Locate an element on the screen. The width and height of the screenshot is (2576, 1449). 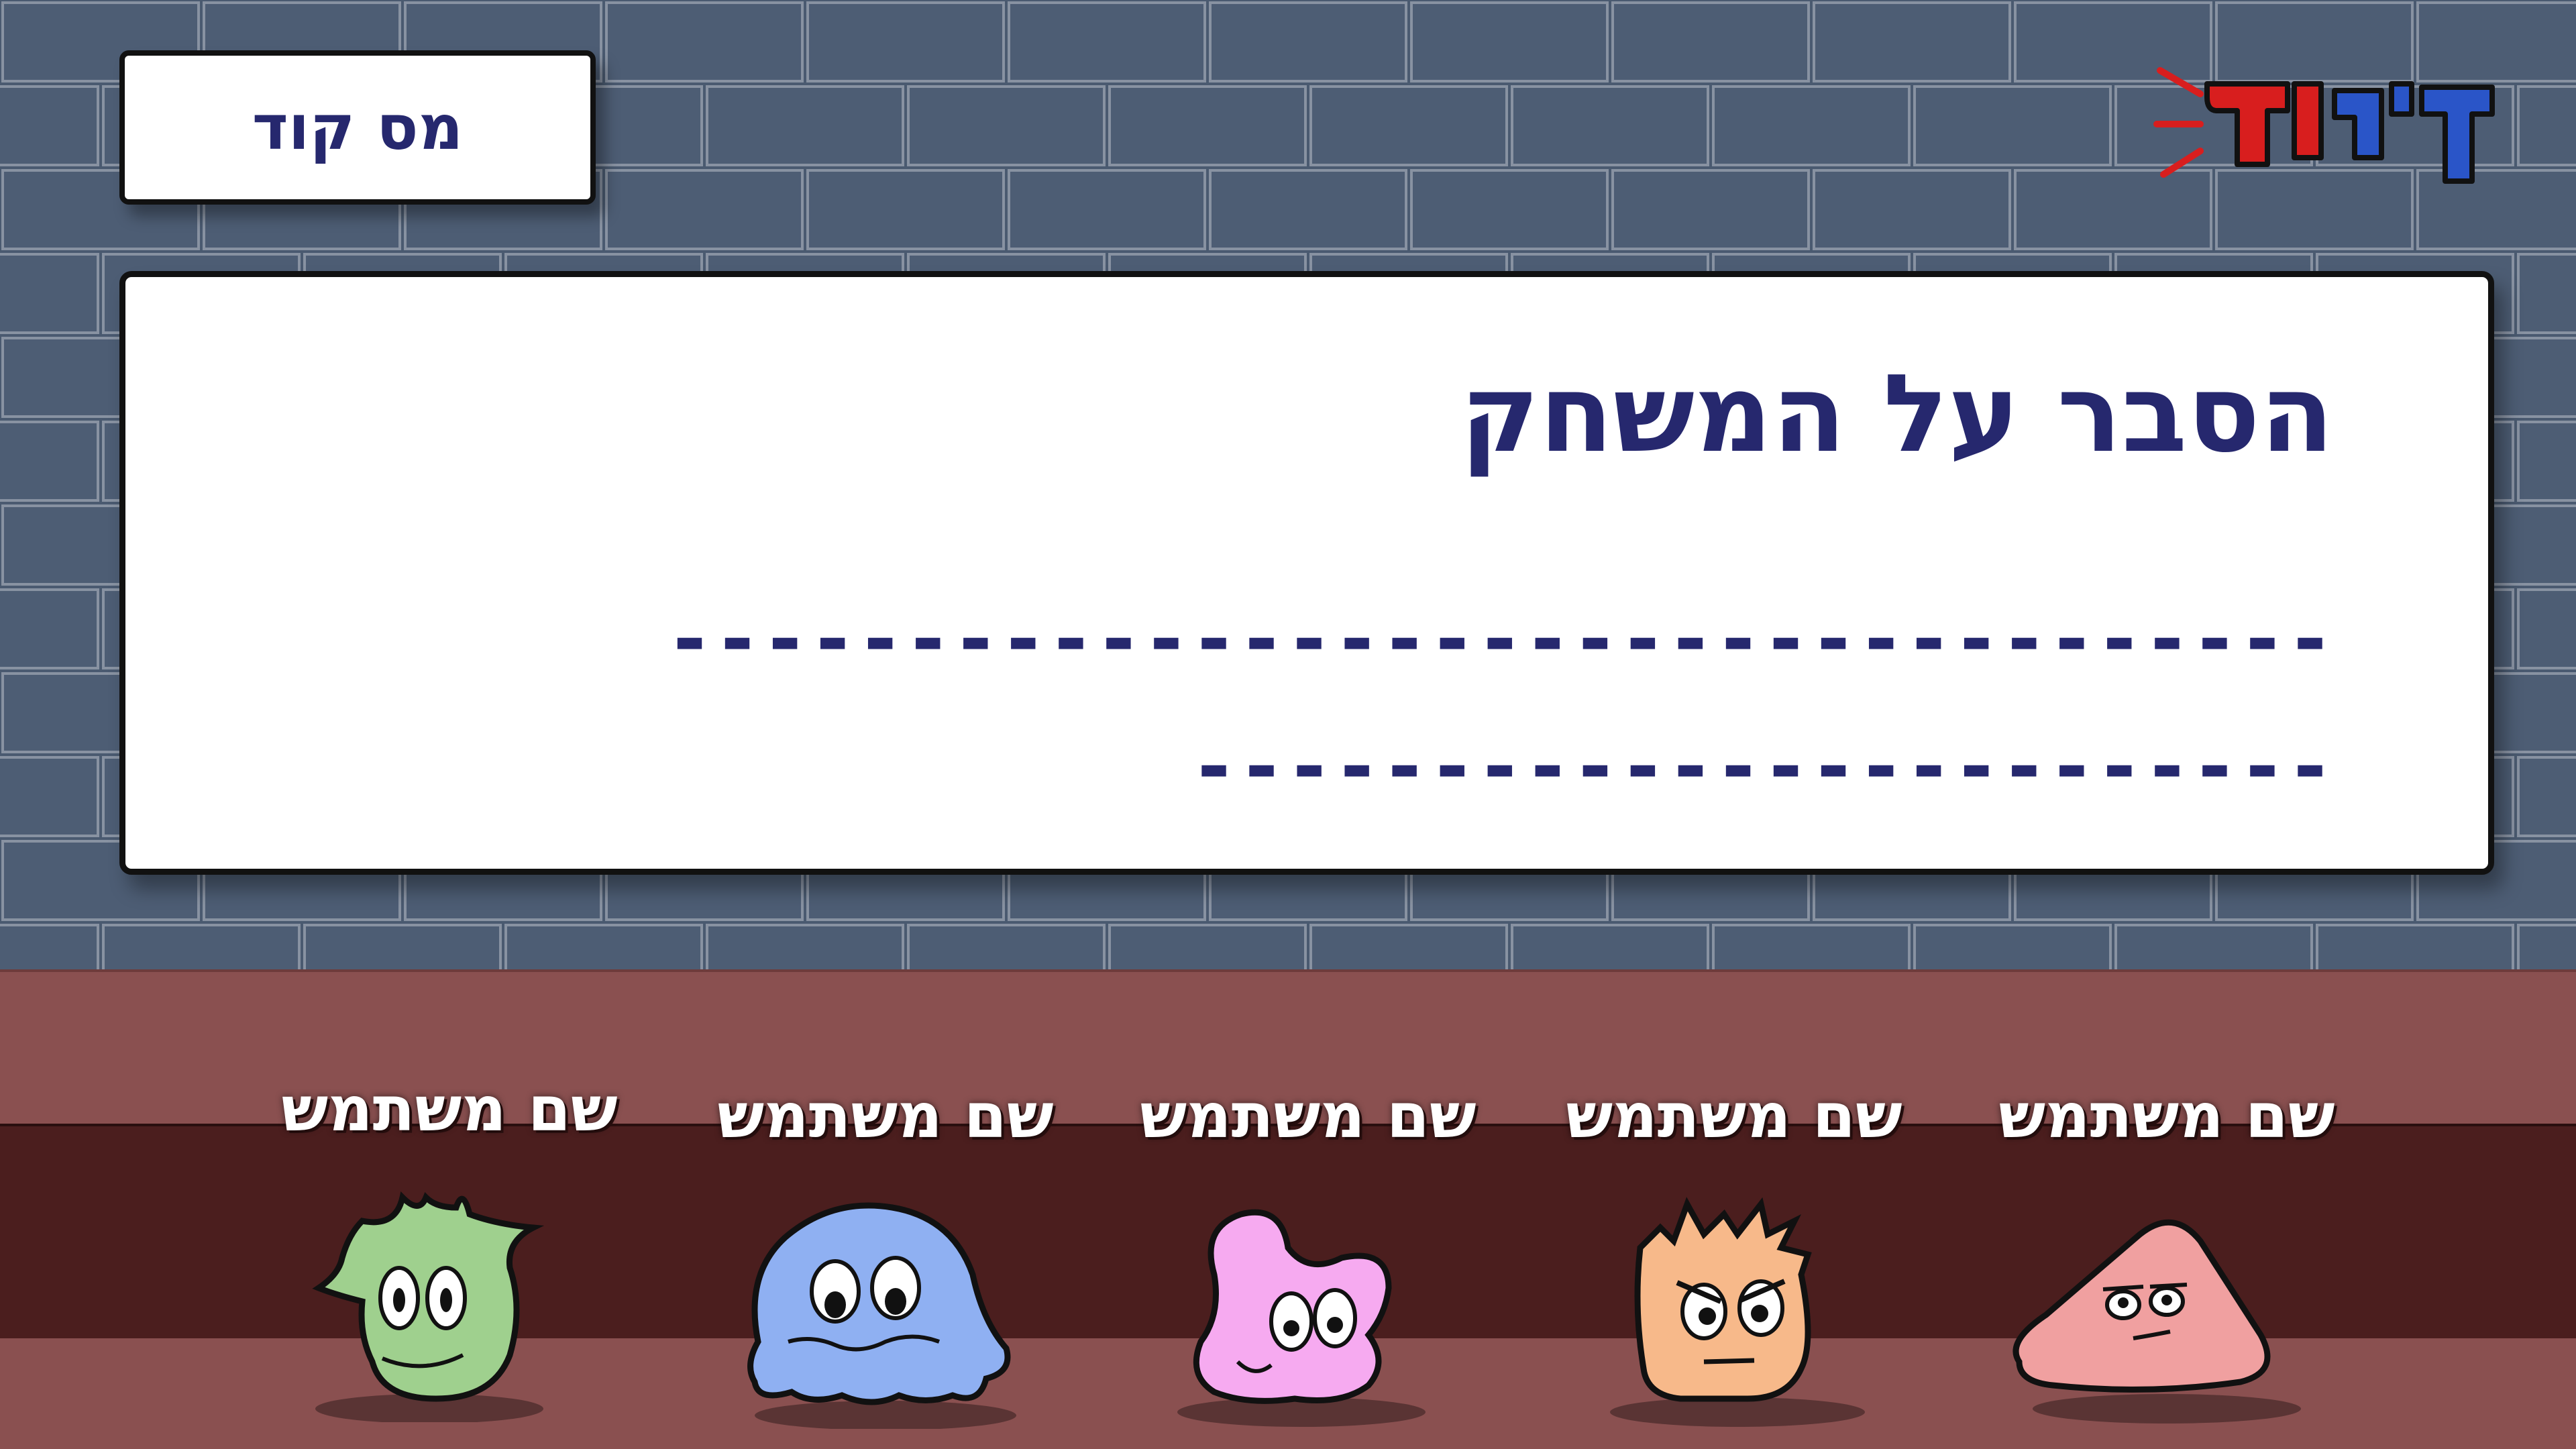
spiky-blob-avatar is located at coordinates (428, 1306).